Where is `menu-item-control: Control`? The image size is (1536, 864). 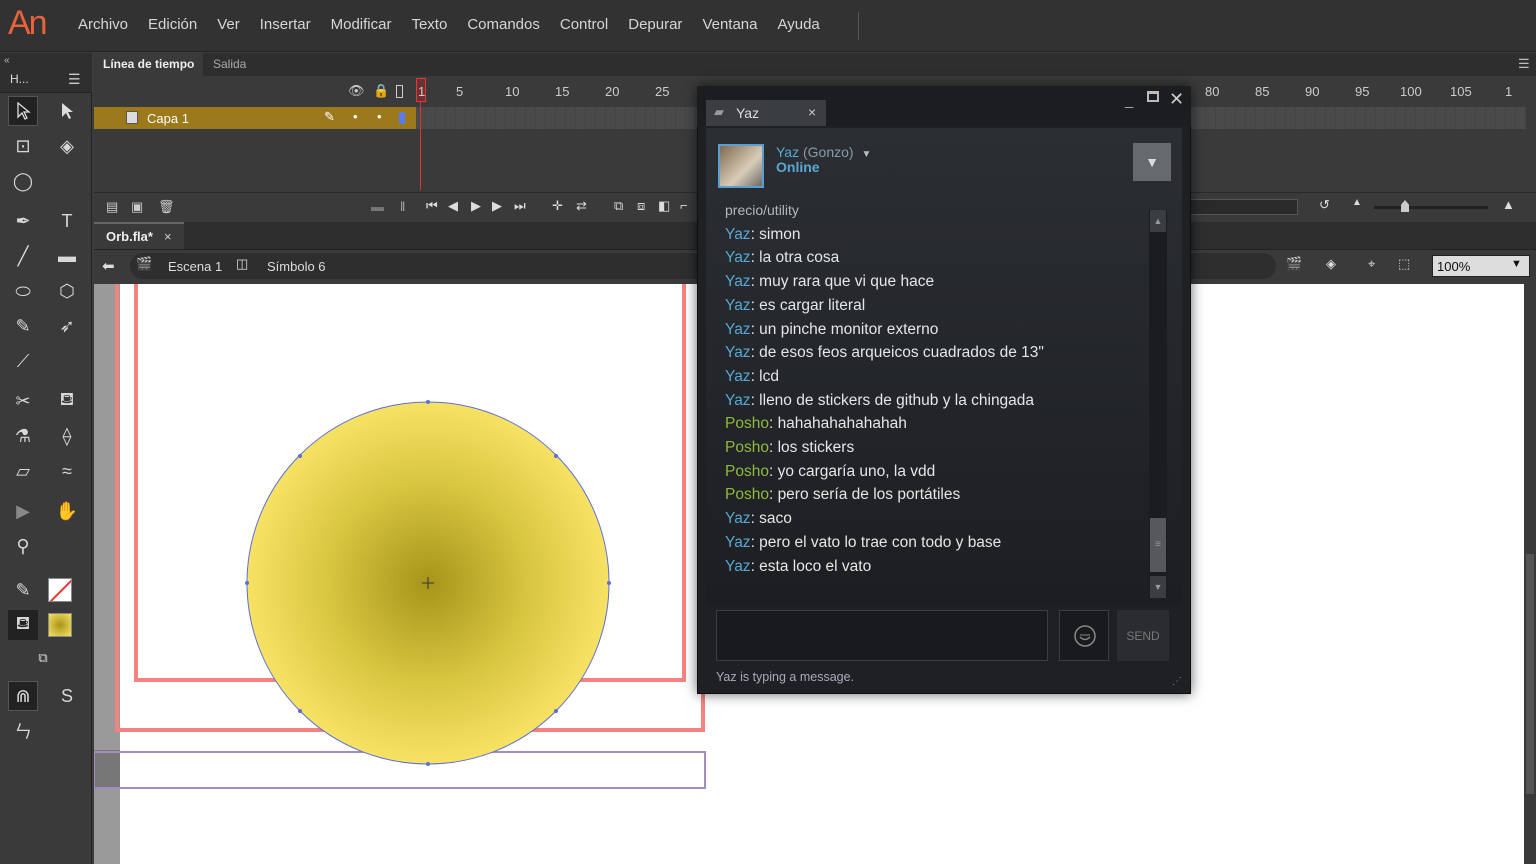 menu-item-control: Control is located at coordinates (584, 24).